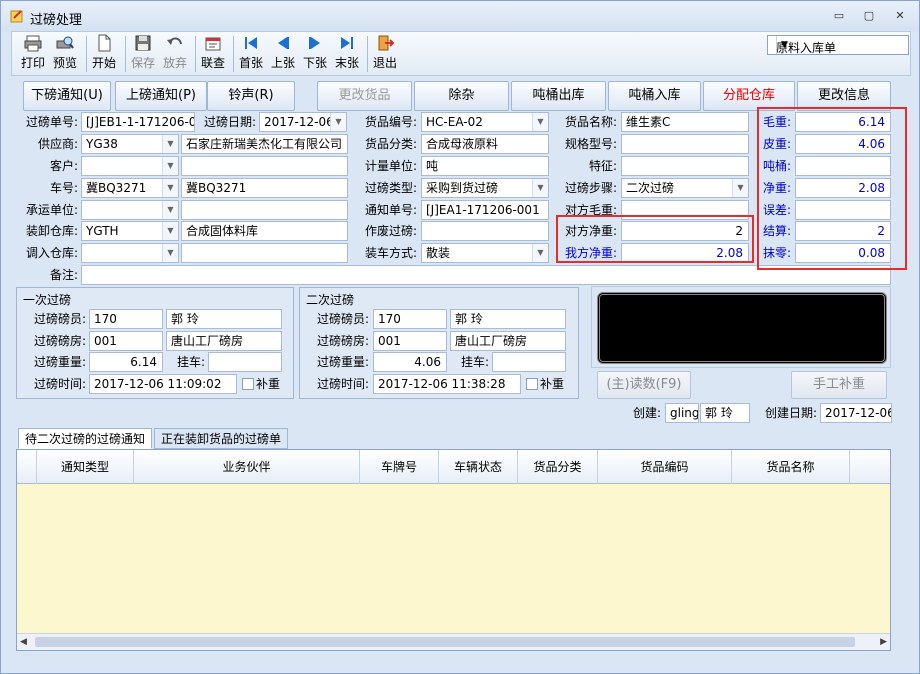 This screenshot has width=920, height=674. Describe the element at coordinates (63, 188) in the screenshot. I see `truck-label: 车号:` at that location.